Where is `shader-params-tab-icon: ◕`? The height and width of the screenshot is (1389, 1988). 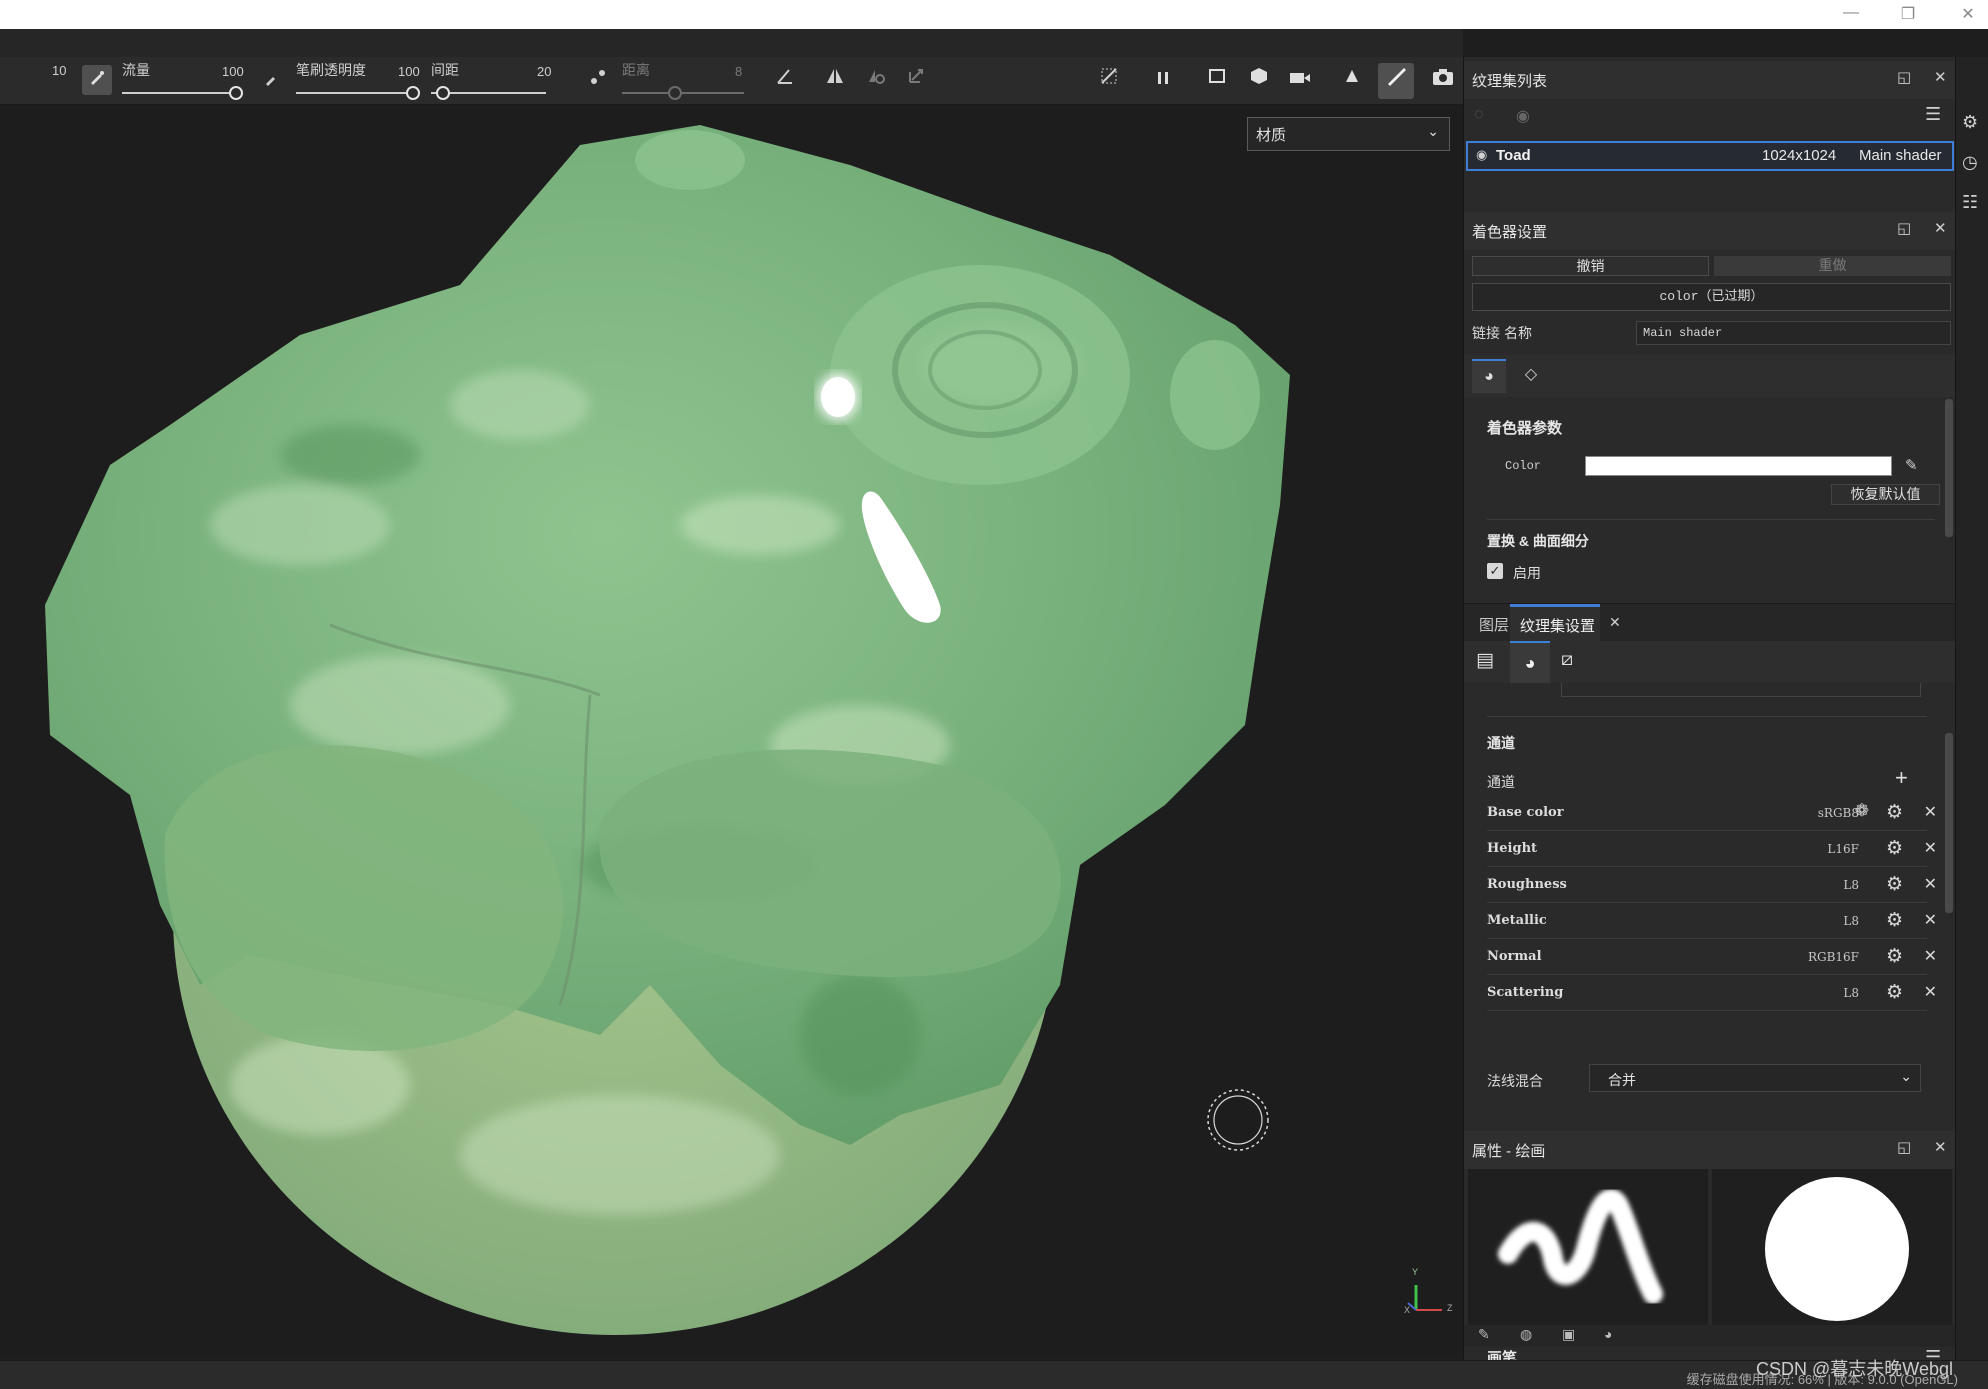 shader-params-tab-icon: ◕ is located at coordinates (1489, 376).